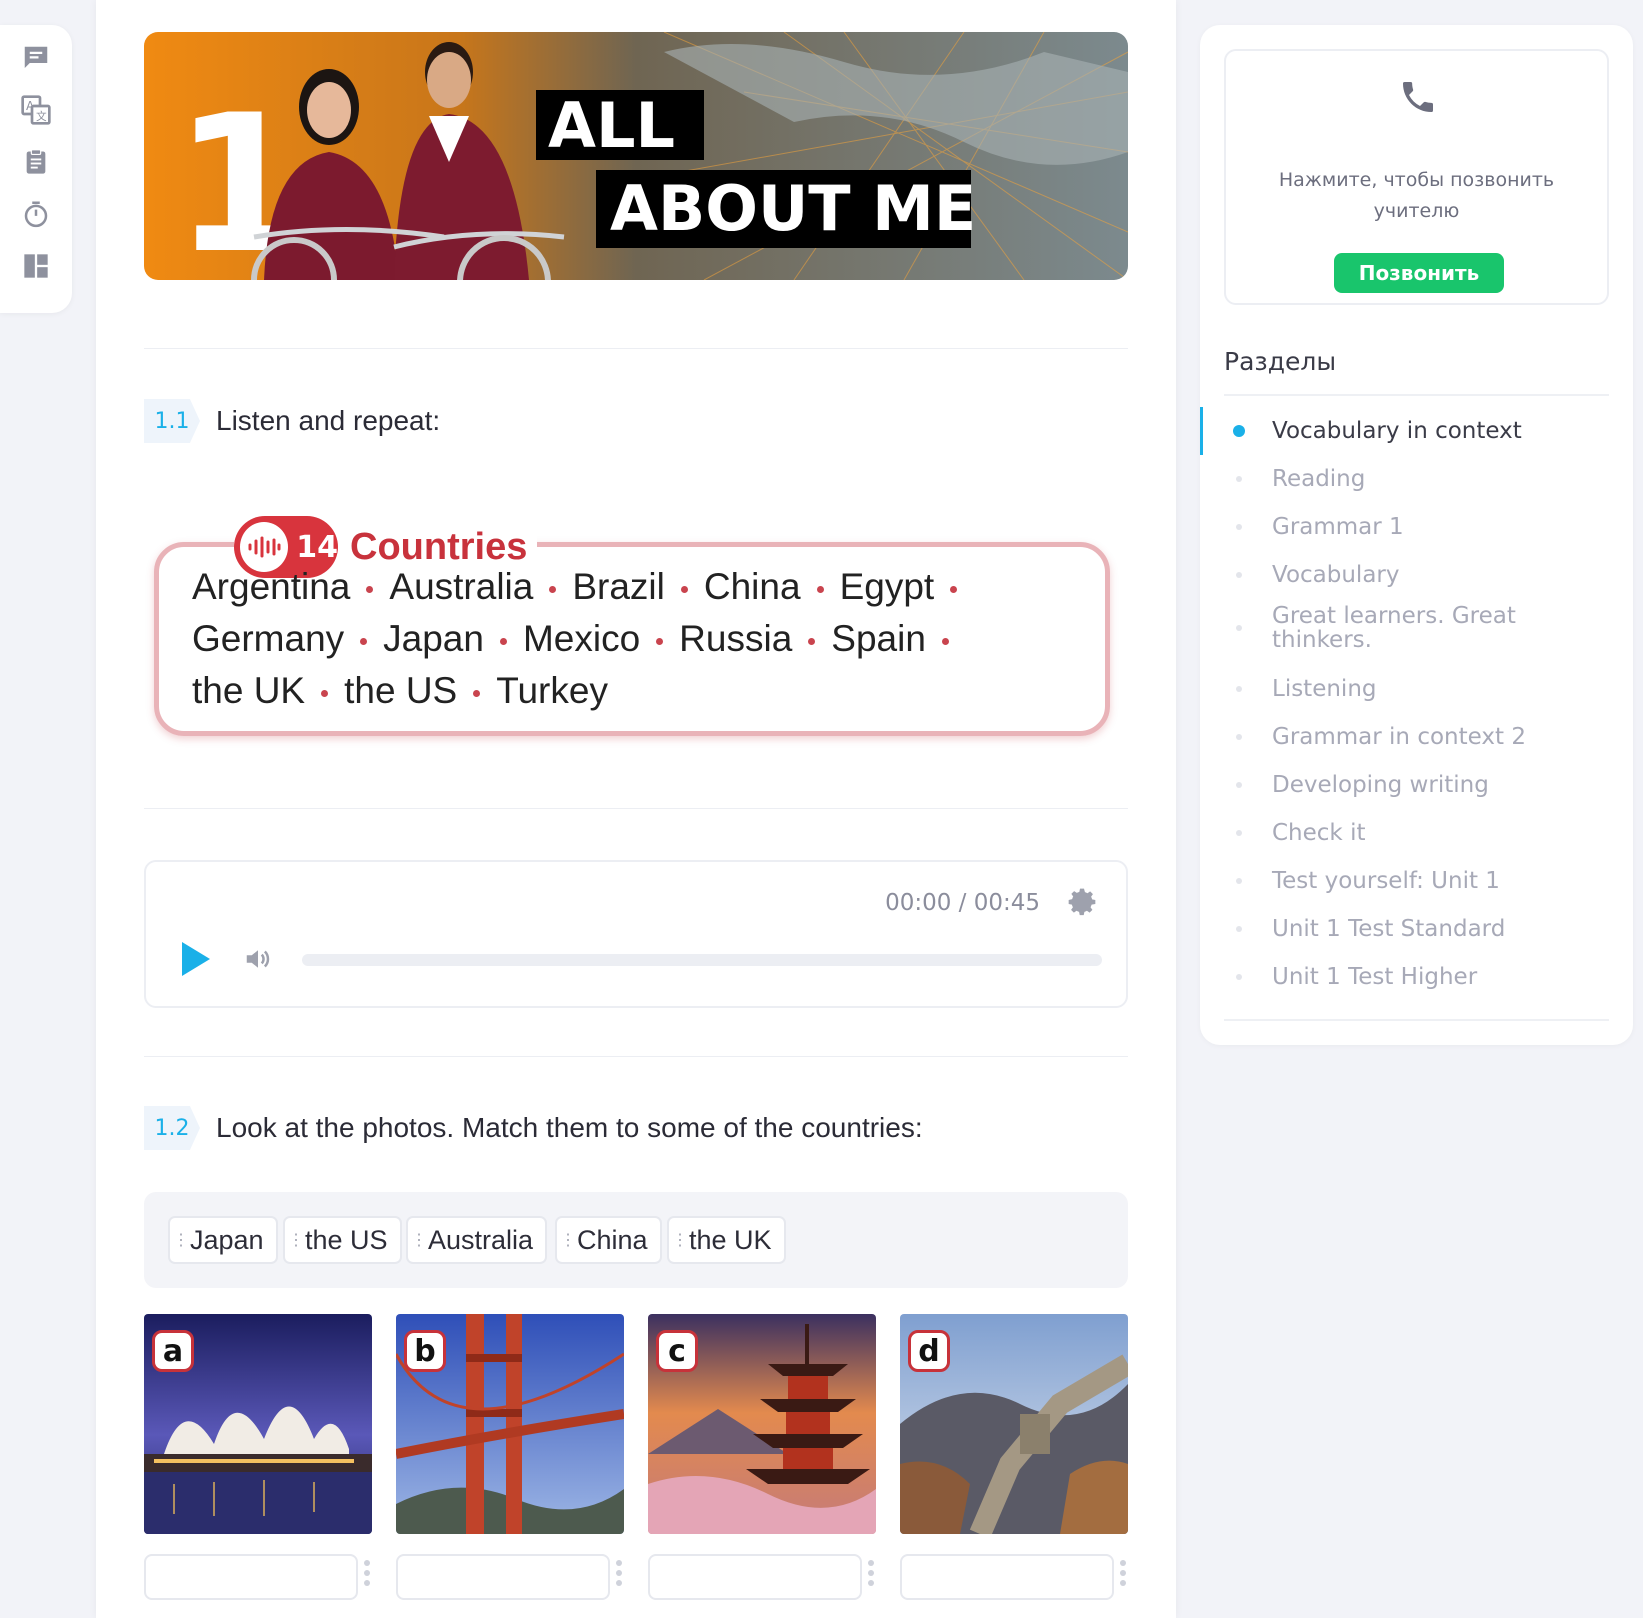 This screenshot has width=1643, height=1618. I want to click on soundwave-icon, so click(264, 547).